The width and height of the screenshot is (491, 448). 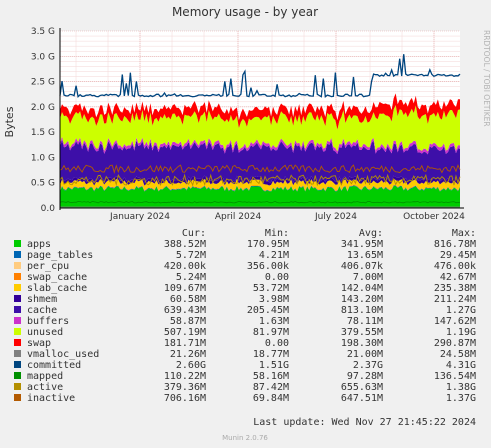 What do you see at coordinates (268, 244) in the screenshot?
I see `legend-value-min: 170.95M` at bounding box center [268, 244].